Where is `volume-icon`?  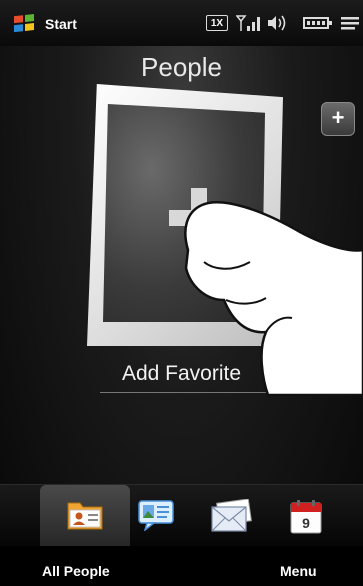
volume-icon is located at coordinates (277, 23).